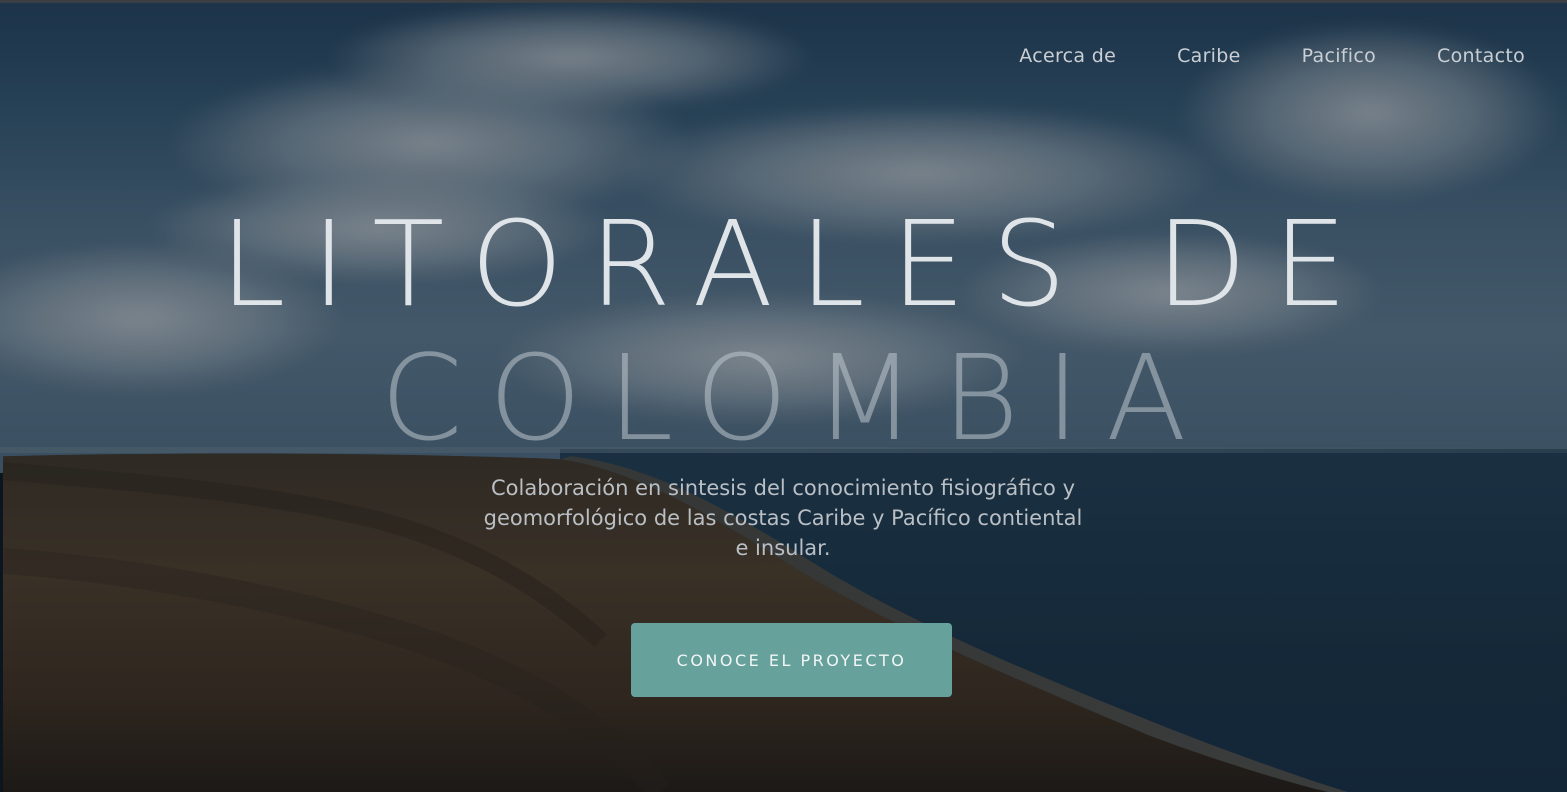 The height and width of the screenshot is (792, 1567). Describe the element at coordinates (791, 660) in the screenshot. I see `cta-button: CONOCE EL PROYECTO` at that location.